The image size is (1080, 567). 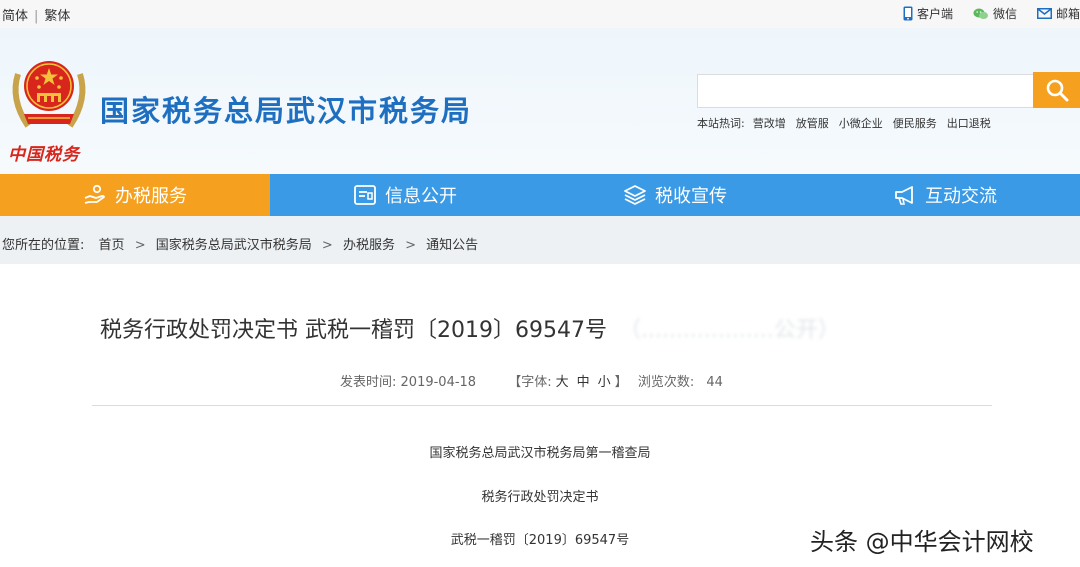 I want to click on nav-label: 互动交流, so click(x=961, y=196).